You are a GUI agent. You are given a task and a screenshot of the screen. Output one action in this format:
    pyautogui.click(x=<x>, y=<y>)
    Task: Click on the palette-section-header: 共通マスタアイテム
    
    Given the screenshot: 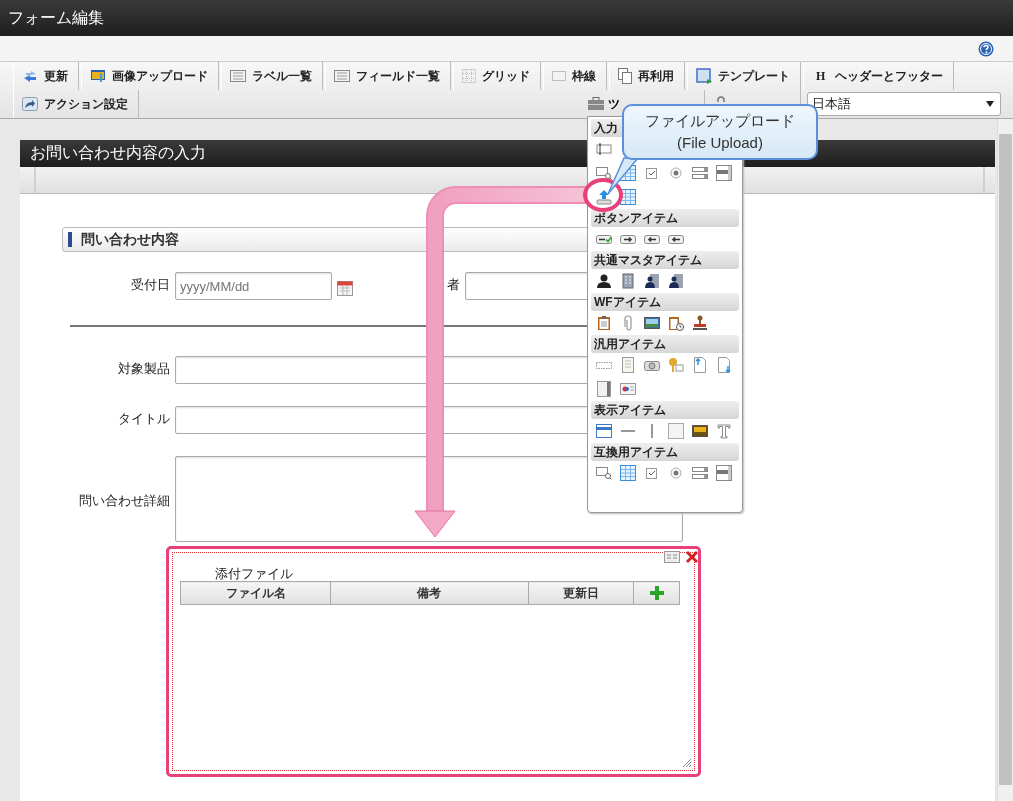 What is the action you would take?
    pyautogui.click(x=665, y=260)
    